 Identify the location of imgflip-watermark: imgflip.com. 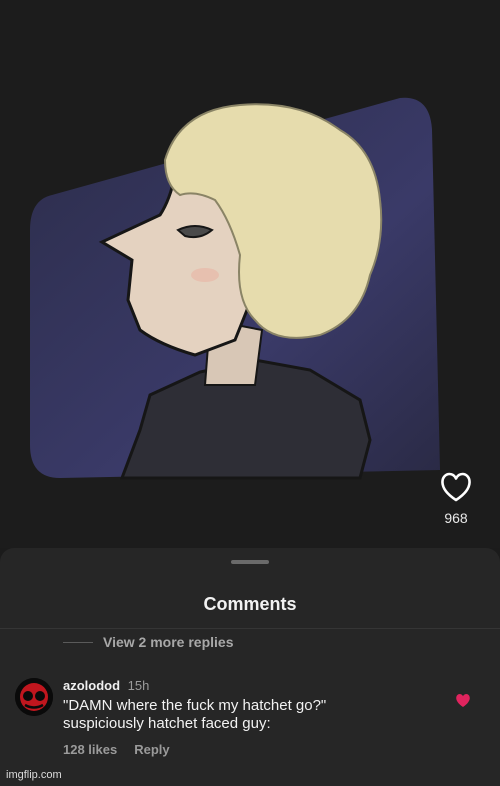
(34, 775).